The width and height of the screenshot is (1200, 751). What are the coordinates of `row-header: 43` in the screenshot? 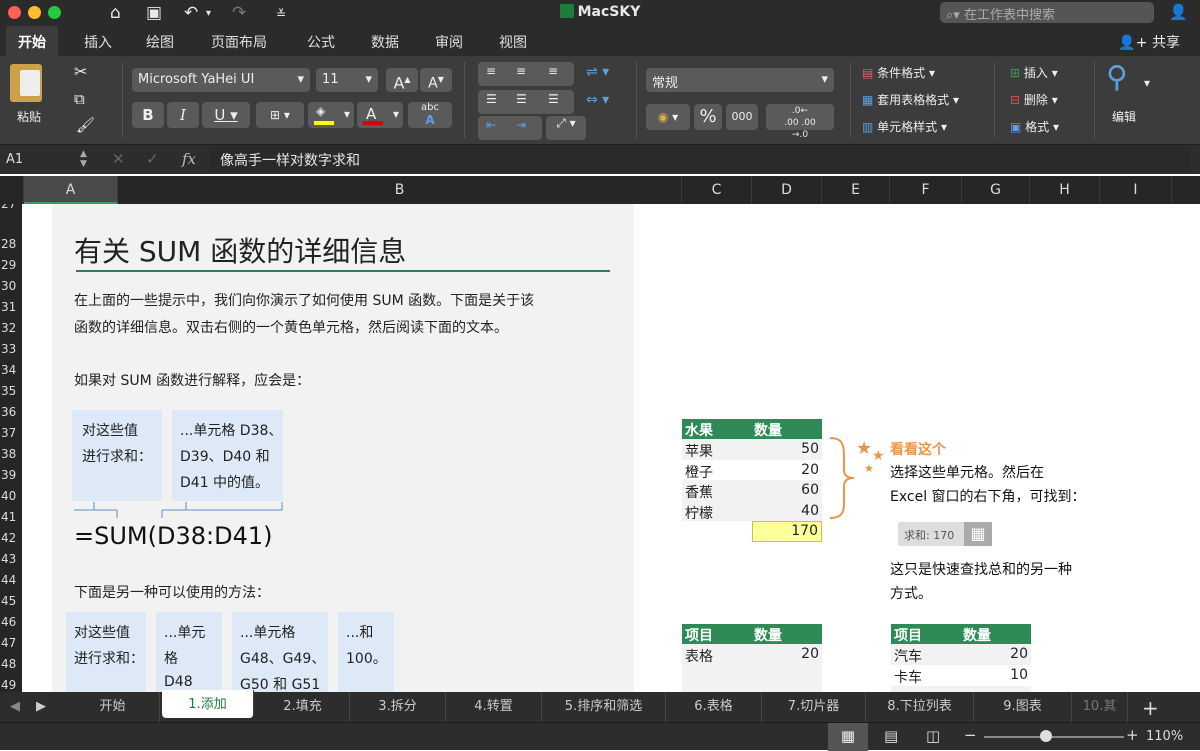 It's located at (11, 559).